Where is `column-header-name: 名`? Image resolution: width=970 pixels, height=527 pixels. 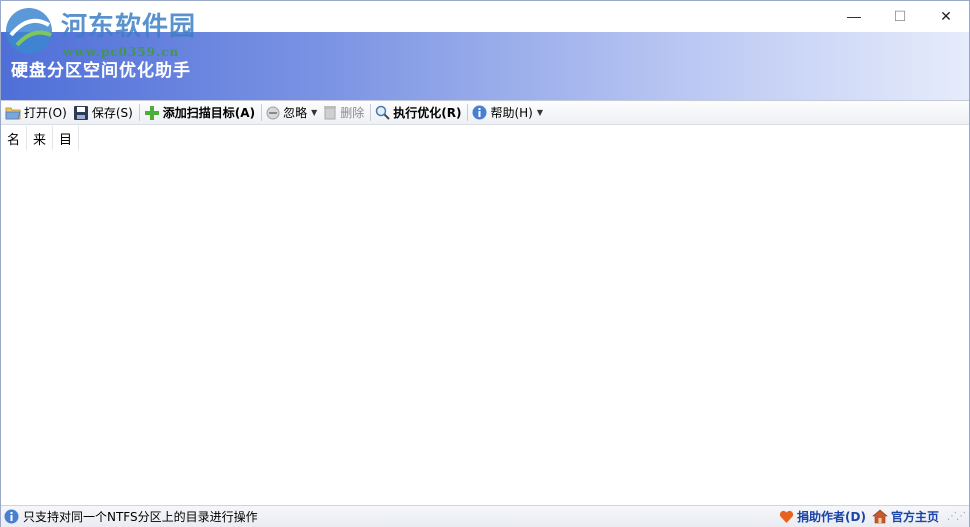
column-header-name: 名 is located at coordinates (14, 138).